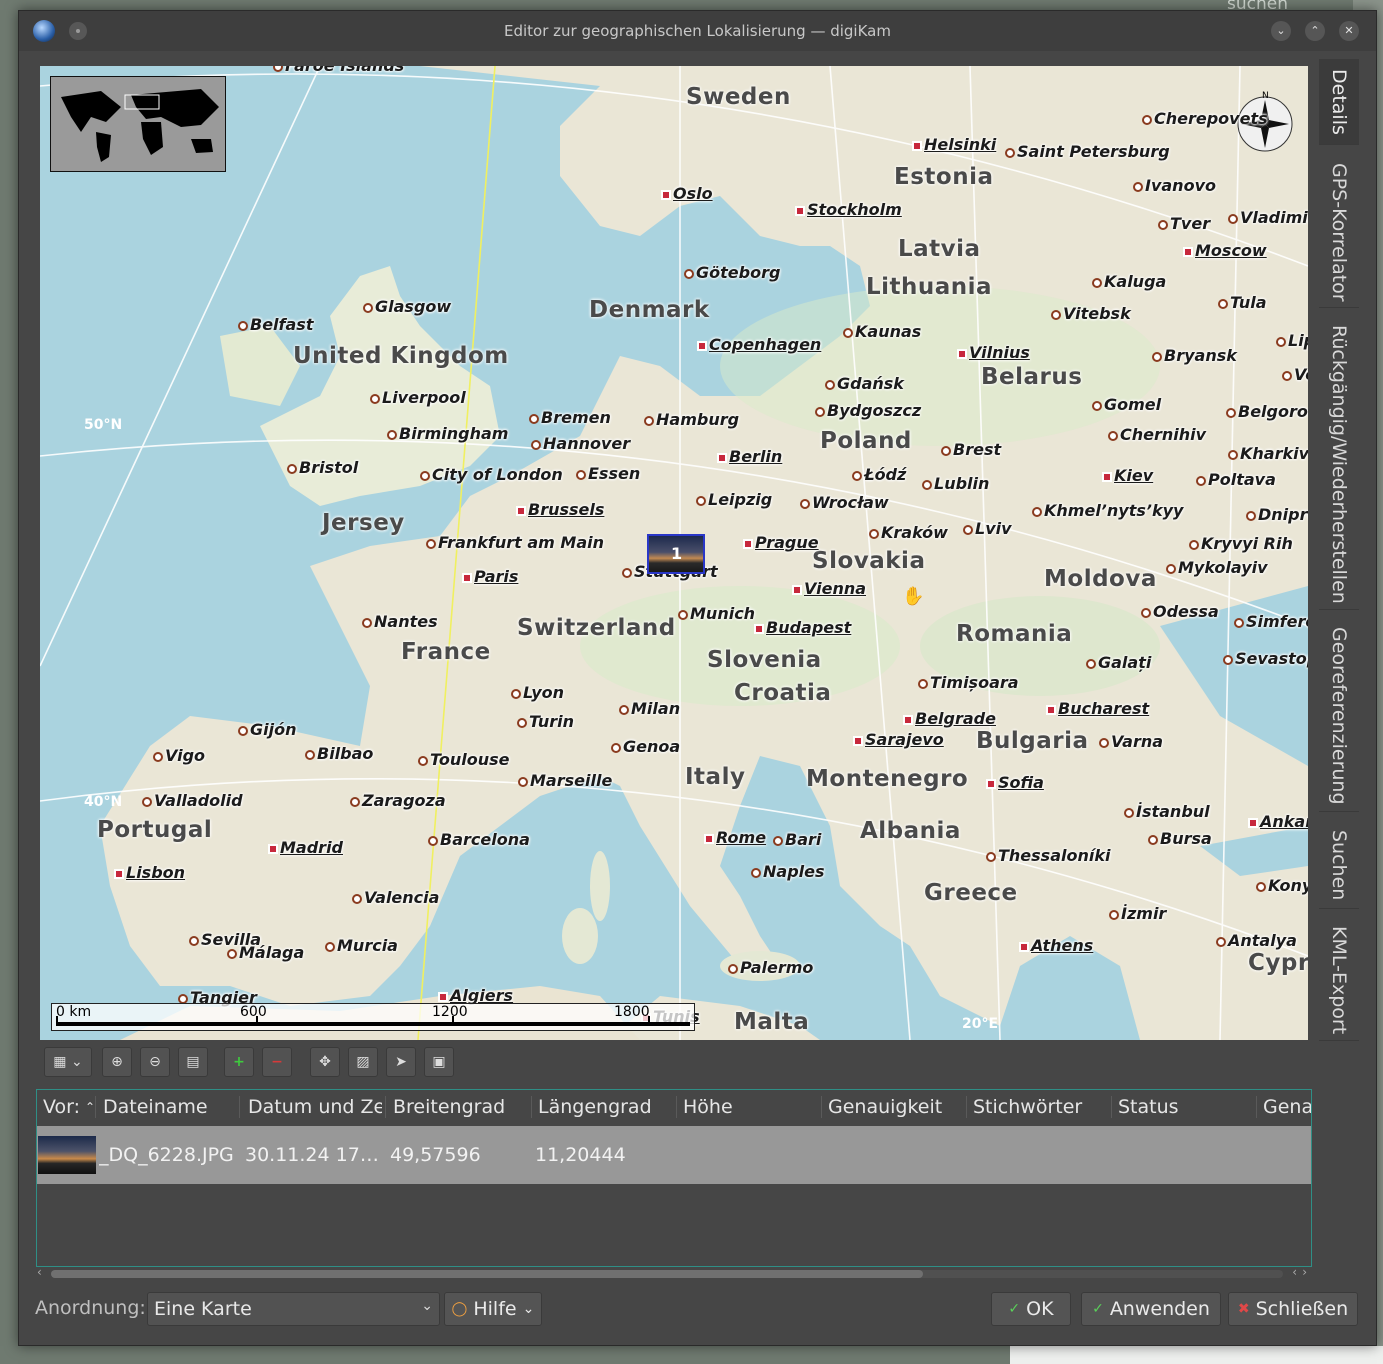  Describe the element at coordinates (649, 310) in the screenshot. I see `country-label: Denmark` at that location.